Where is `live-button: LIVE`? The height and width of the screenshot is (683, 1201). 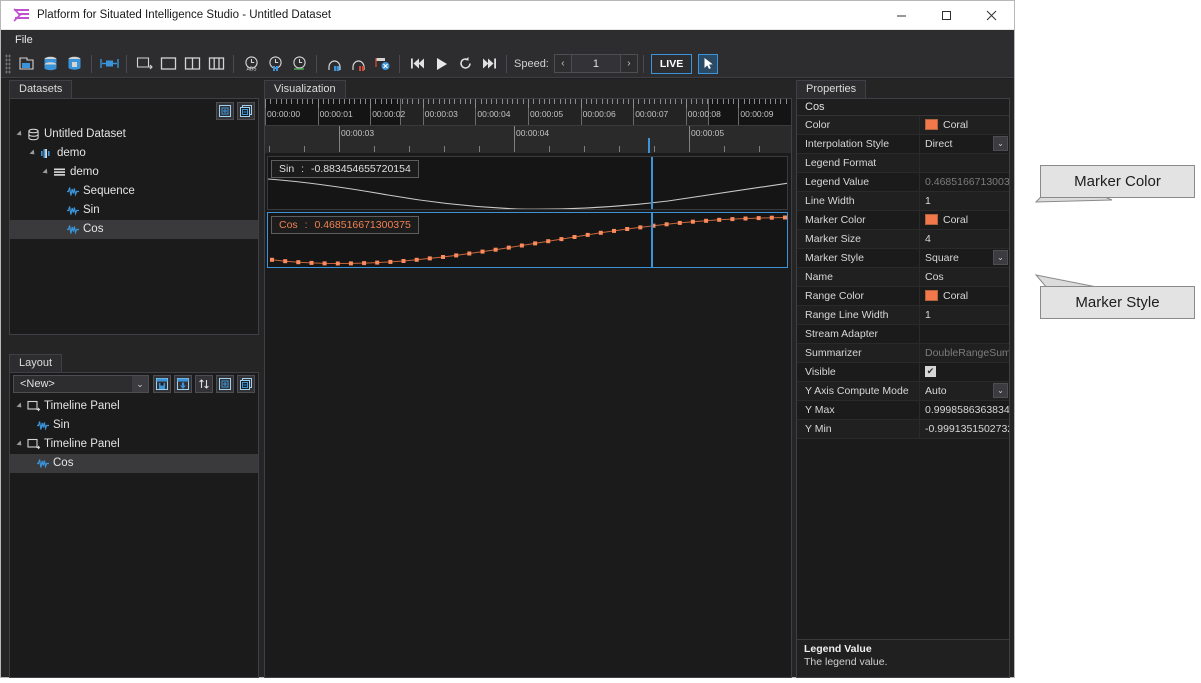 live-button: LIVE is located at coordinates (671, 63).